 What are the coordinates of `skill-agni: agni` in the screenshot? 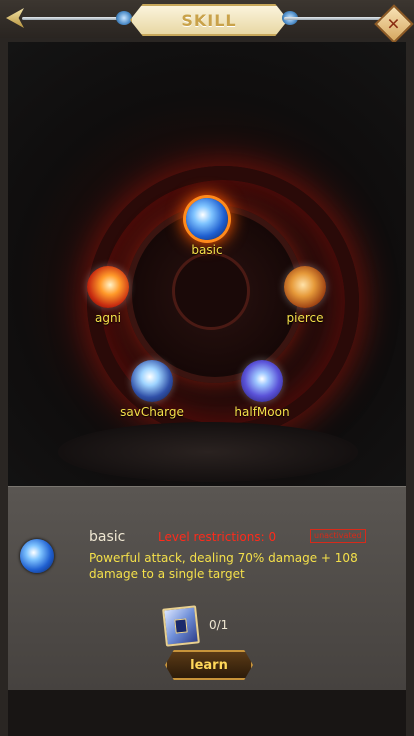 It's located at (108, 295).